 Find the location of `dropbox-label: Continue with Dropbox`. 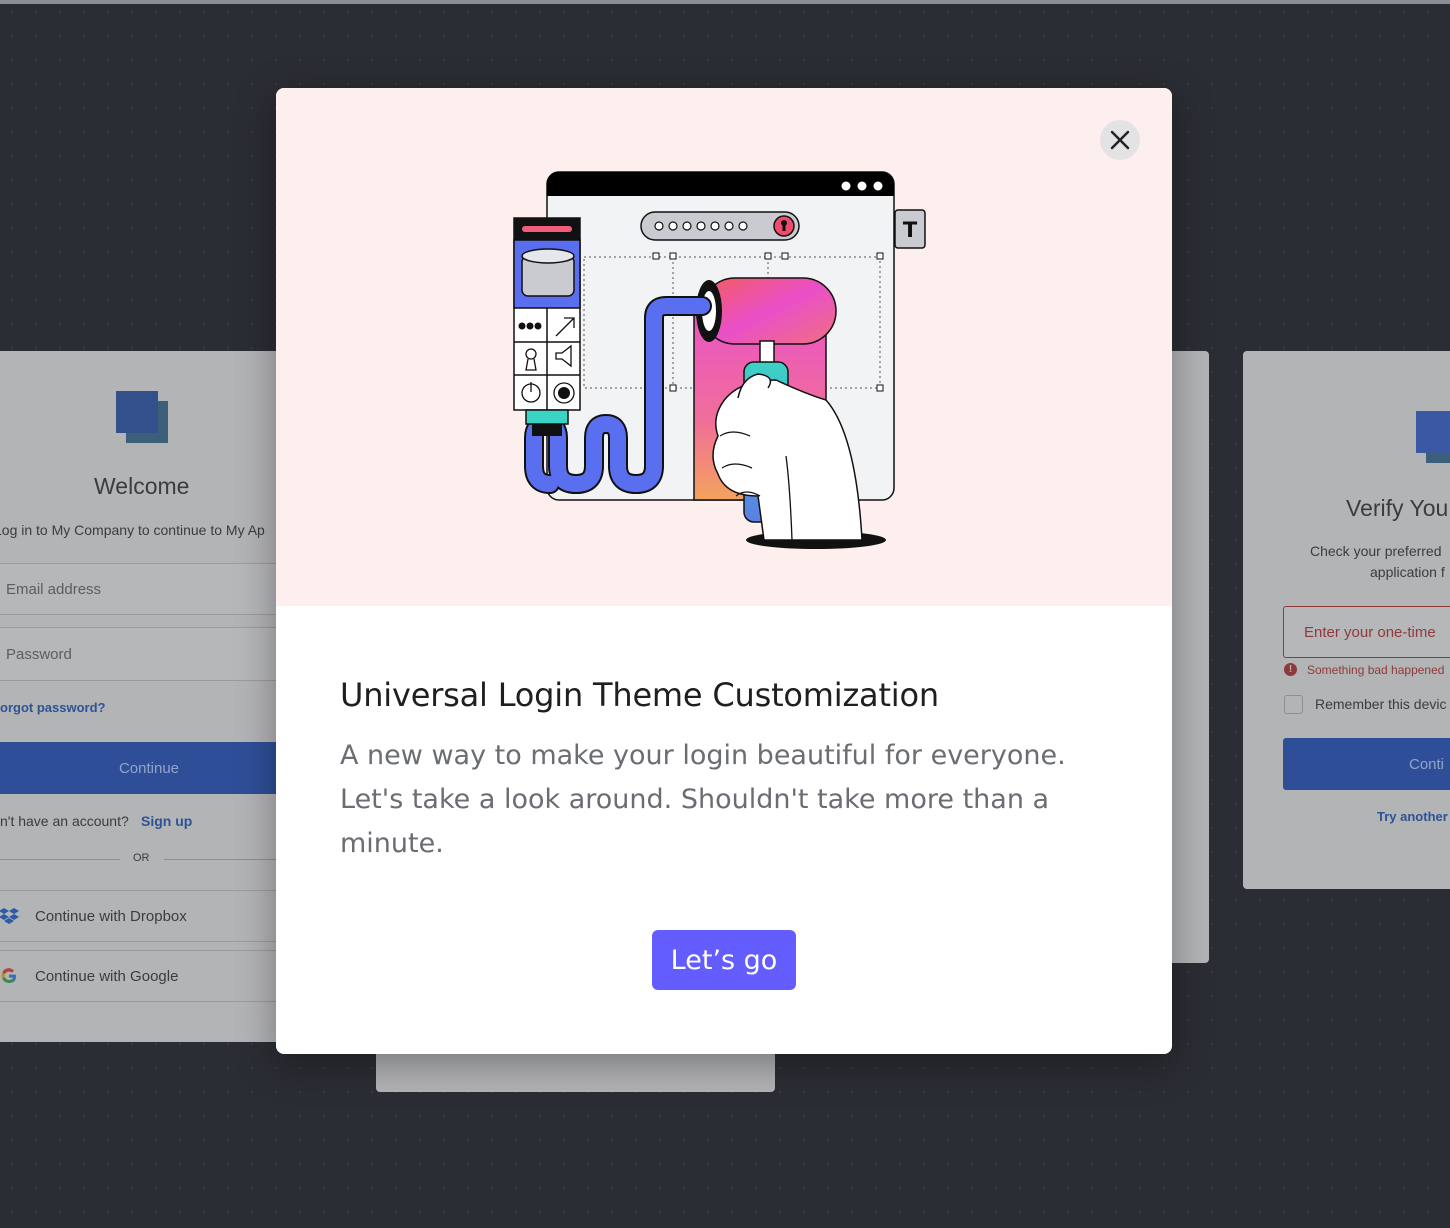

dropbox-label: Continue with Dropbox is located at coordinates (111, 916).